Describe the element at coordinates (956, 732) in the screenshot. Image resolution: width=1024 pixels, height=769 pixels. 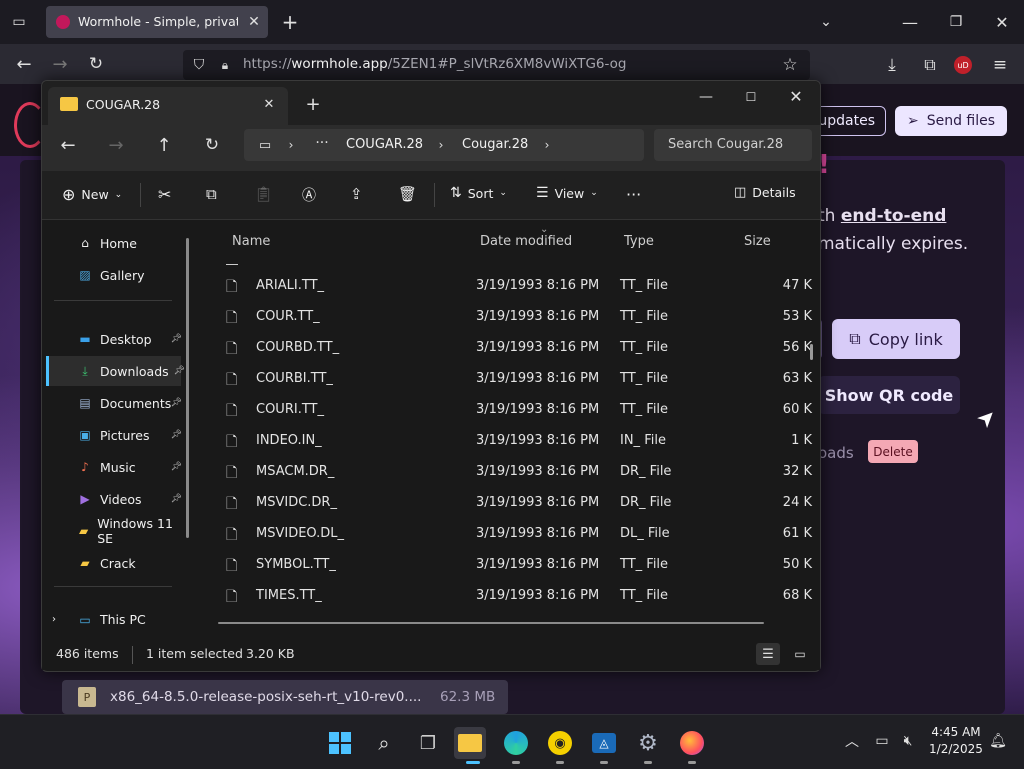
I see `clock-time: 4:45 AM` at that location.